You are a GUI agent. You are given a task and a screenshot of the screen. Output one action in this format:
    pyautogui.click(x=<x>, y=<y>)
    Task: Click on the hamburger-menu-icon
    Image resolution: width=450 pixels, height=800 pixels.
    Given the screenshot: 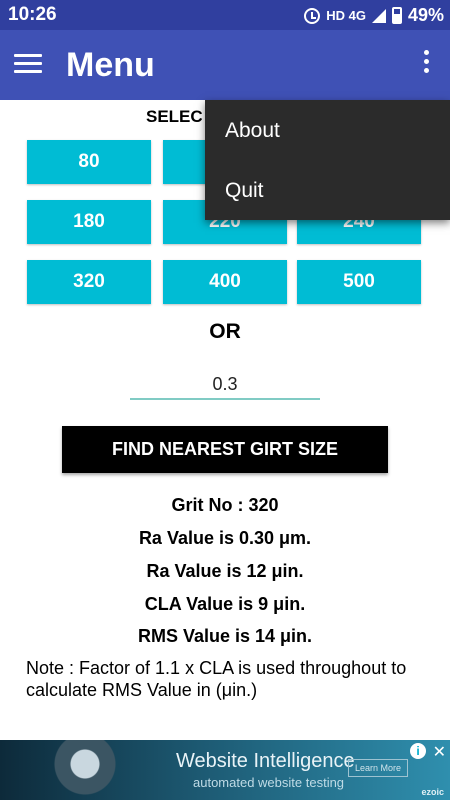 What is the action you would take?
    pyautogui.click(x=28, y=64)
    